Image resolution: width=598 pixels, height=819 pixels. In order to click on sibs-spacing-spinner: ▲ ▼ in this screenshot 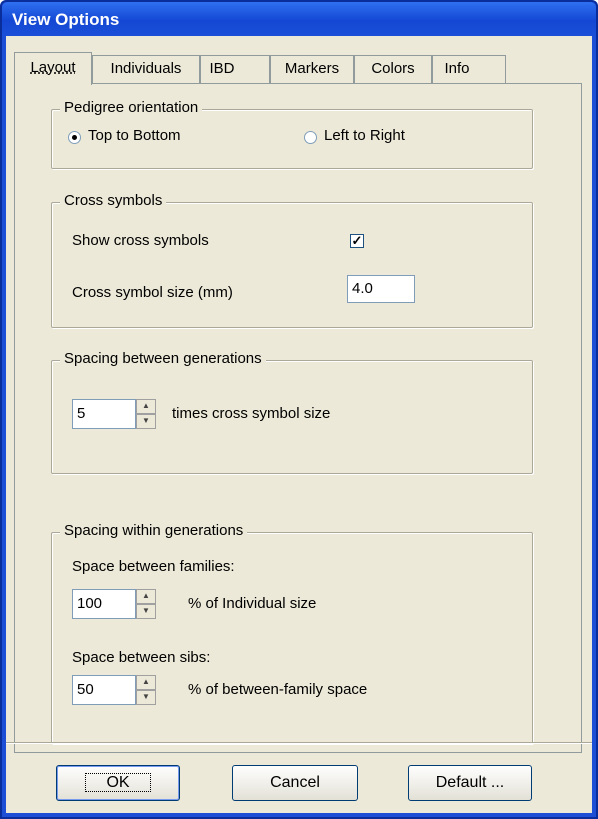, I will do `click(146, 690)`.